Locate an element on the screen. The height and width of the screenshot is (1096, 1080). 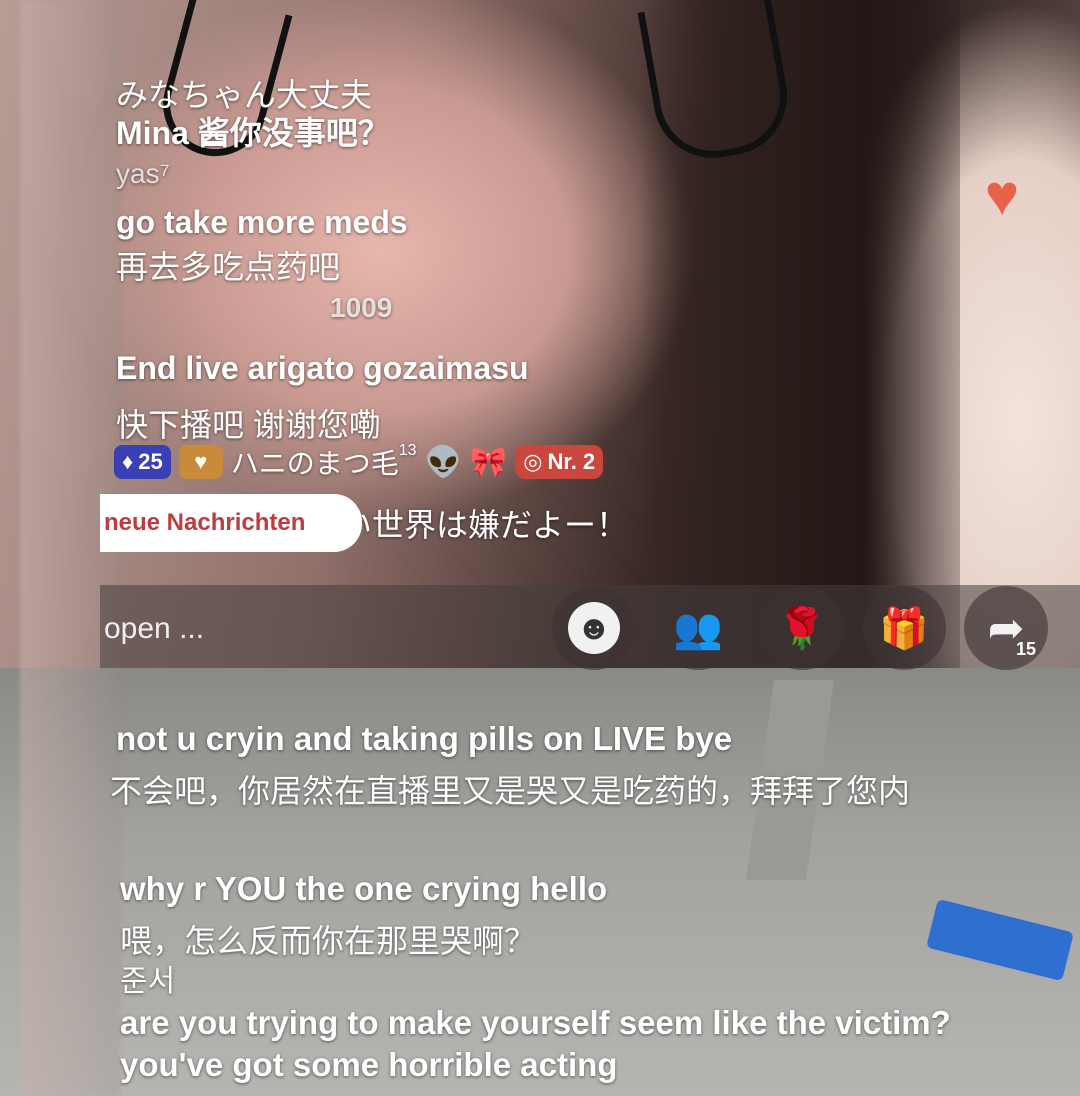
people-icon: 👥 is located at coordinates (698, 628).